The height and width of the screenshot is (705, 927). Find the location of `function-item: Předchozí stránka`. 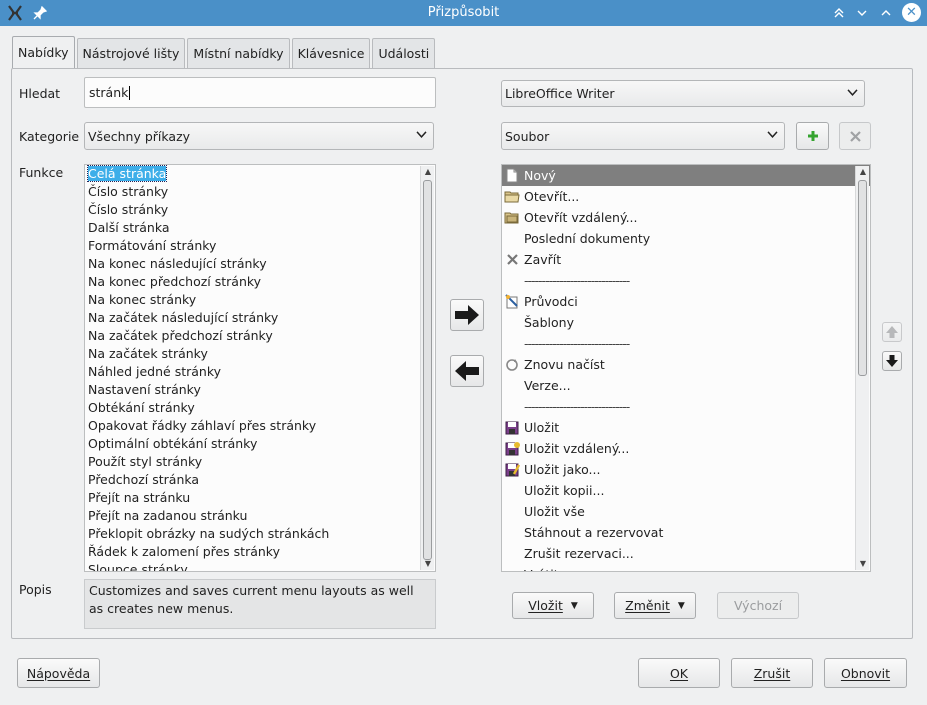

function-item: Předchozí stránka is located at coordinates (260, 480).